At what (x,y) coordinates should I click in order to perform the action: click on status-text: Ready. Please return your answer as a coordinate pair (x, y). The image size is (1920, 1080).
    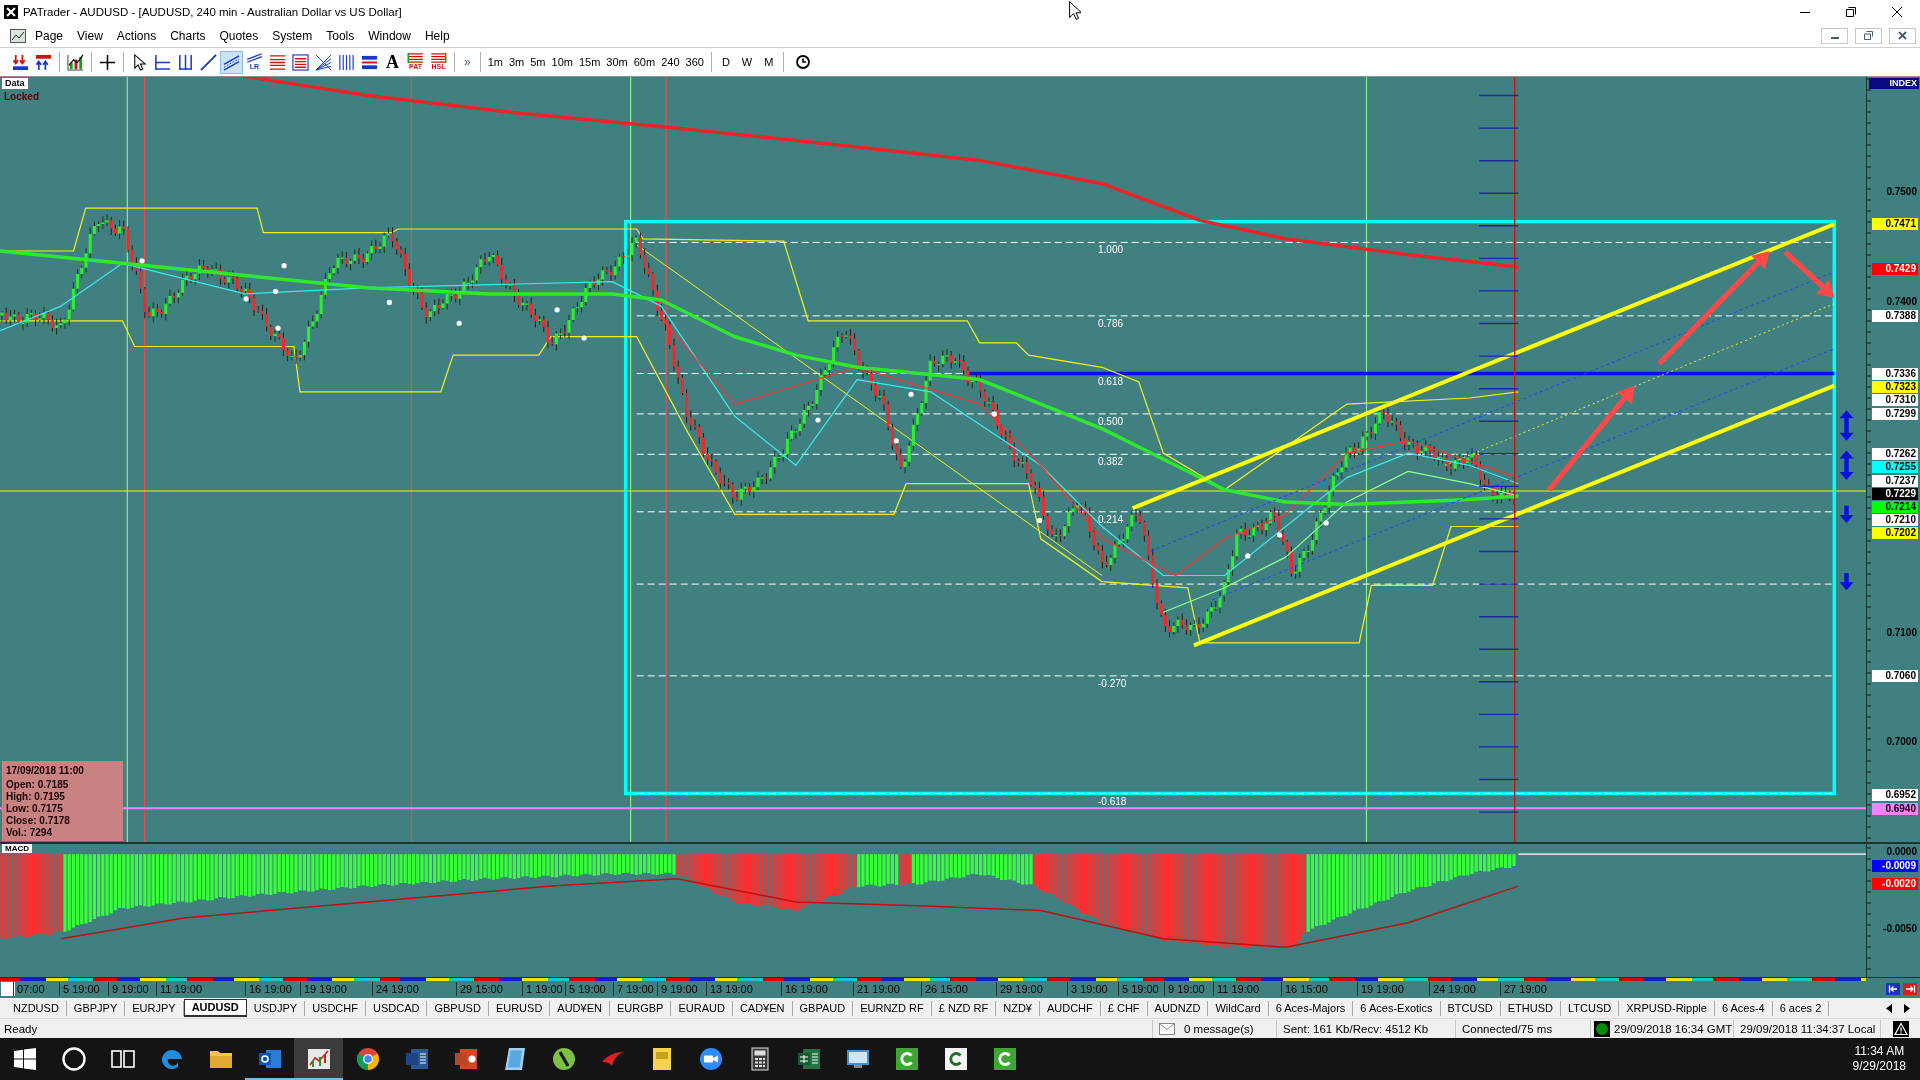
    Looking at the image, I should click on (20, 1028).